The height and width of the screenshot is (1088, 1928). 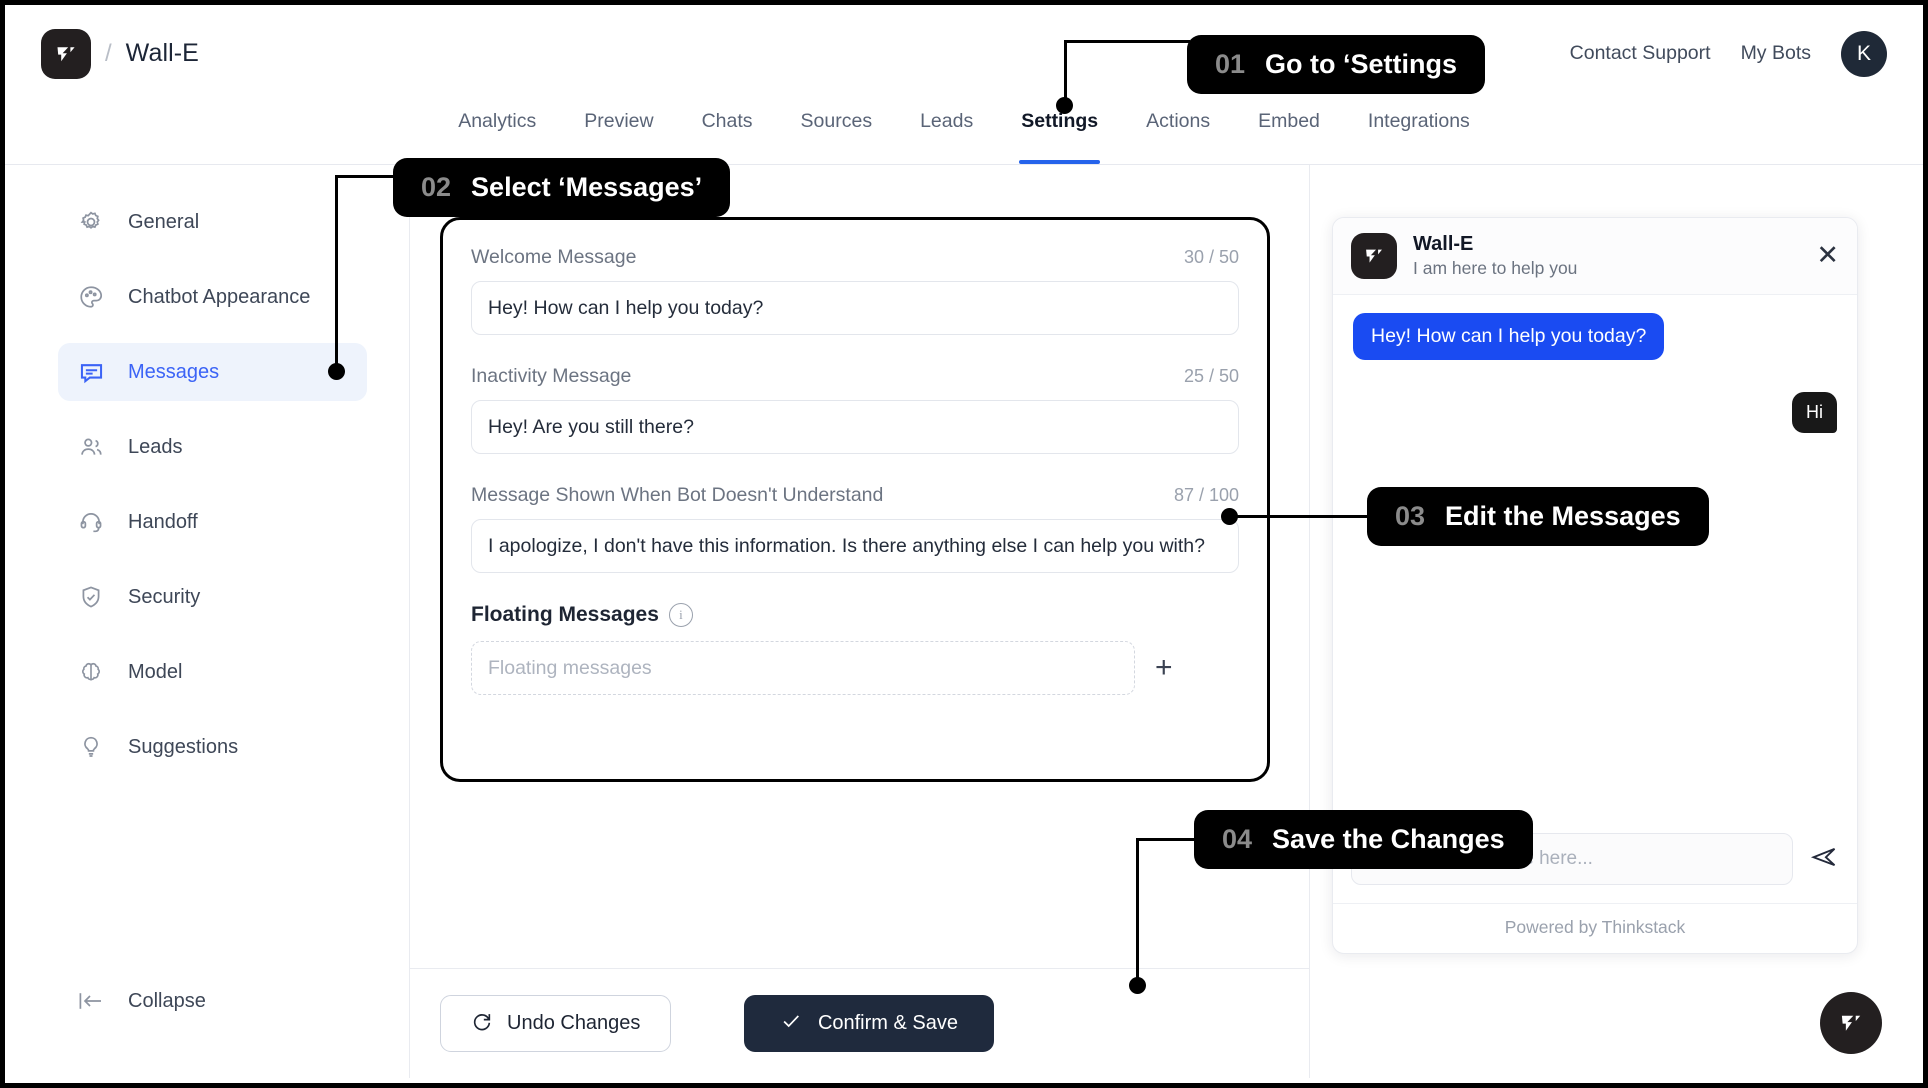 What do you see at coordinates (1509, 336) in the screenshot?
I see `bot-message-bubble: Hey! How can I help you today?` at bounding box center [1509, 336].